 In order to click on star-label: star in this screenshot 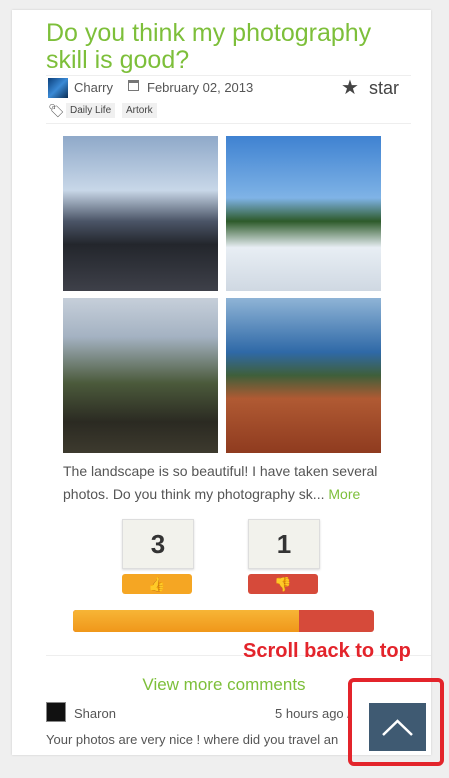, I will do `click(384, 88)`.